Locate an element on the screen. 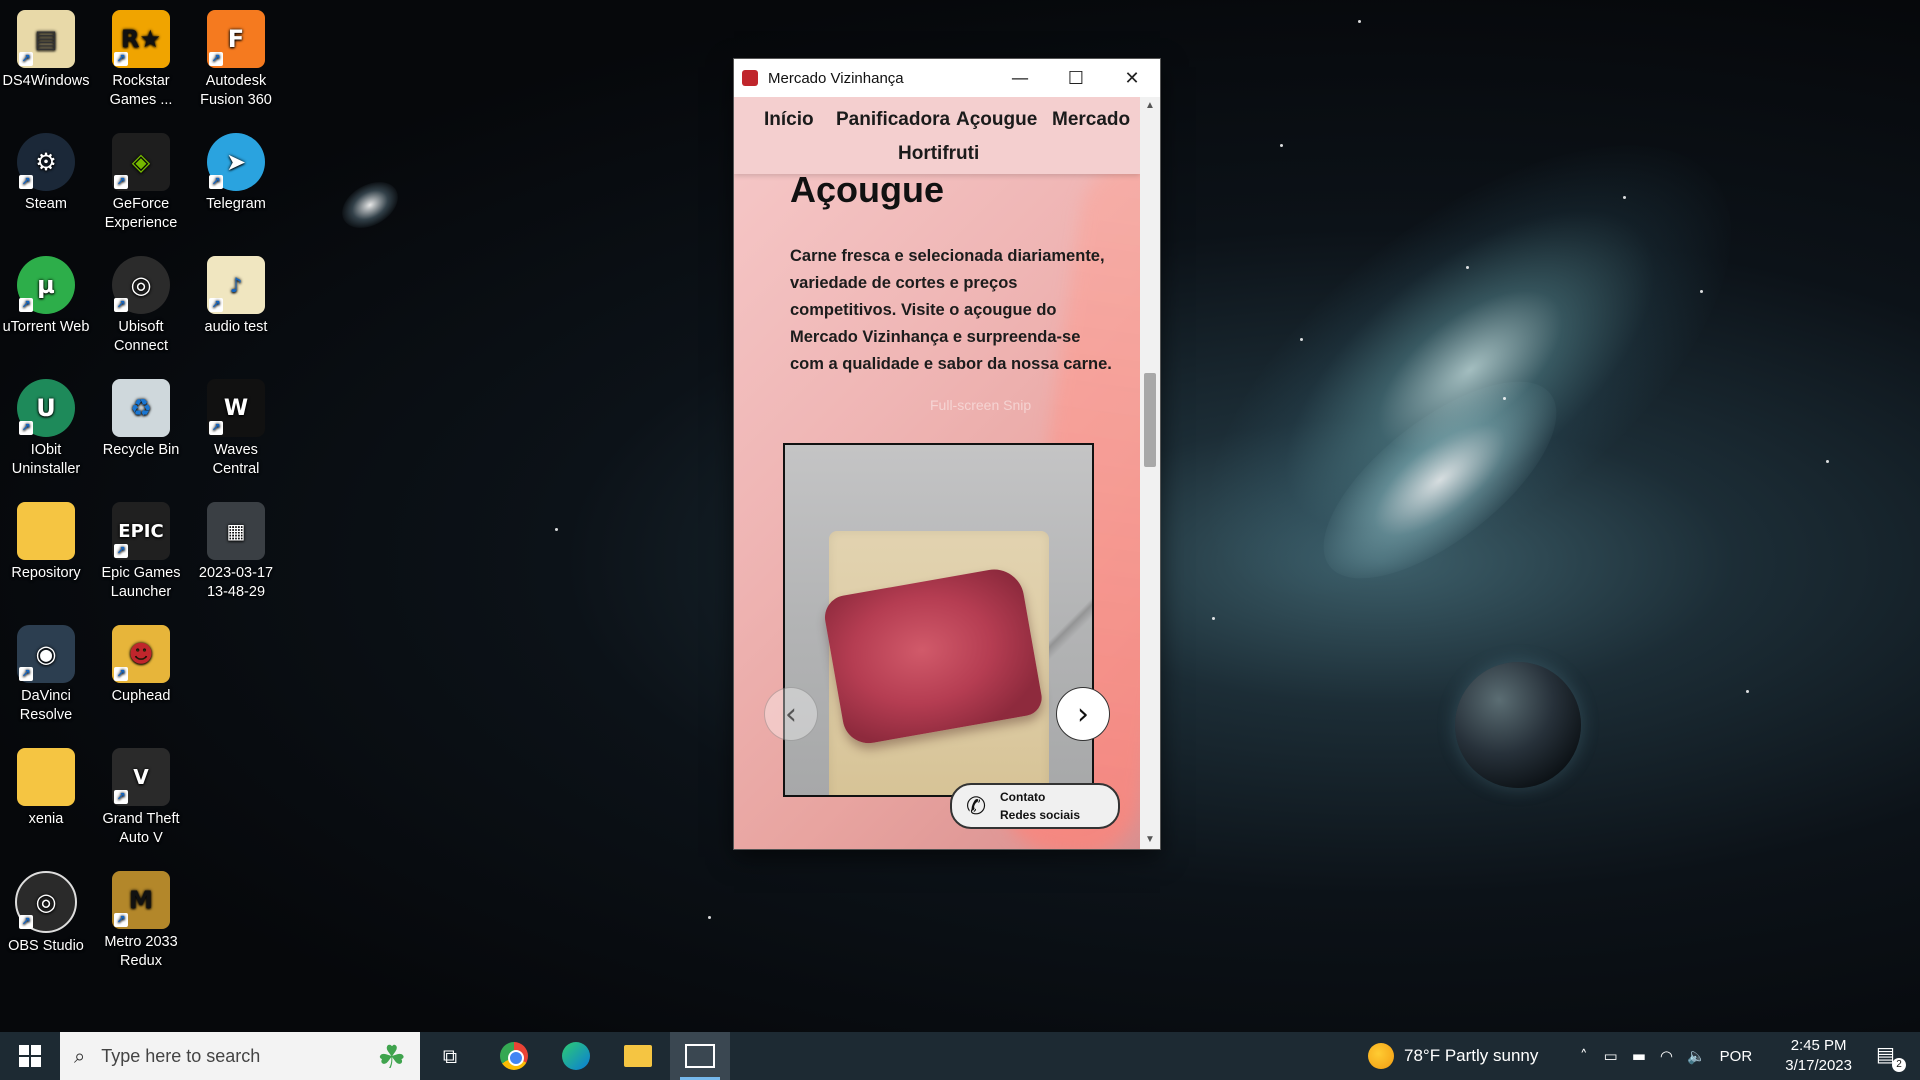 This screenshot has width=1920, height=1080. desktop-icon-label: Recycle Bin is located at coordinates (141, 450).